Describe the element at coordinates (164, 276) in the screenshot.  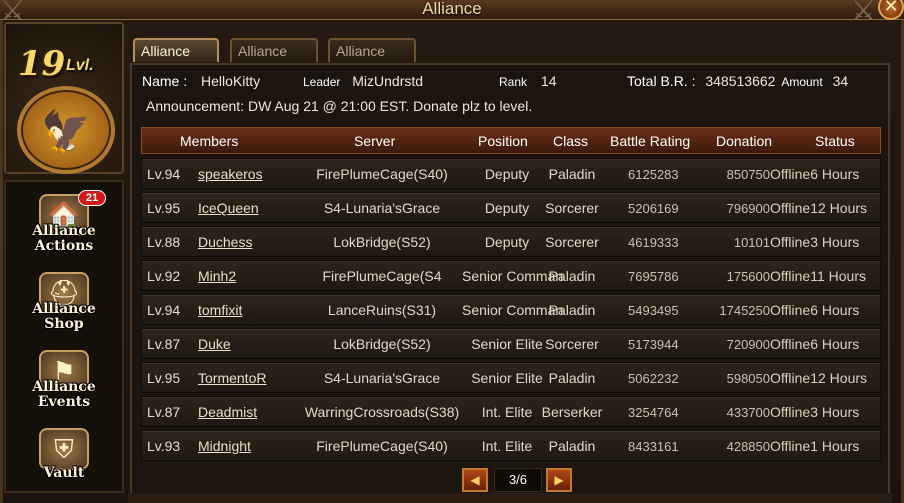
I see `member-level: Lv.92` at that location.